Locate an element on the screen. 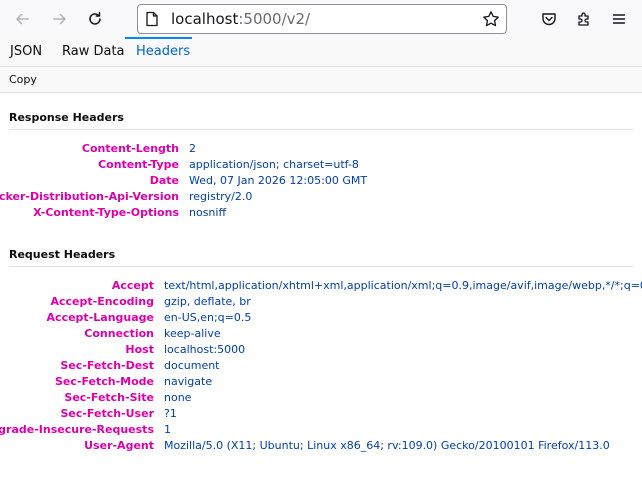 The height and width of the screenshot is (478, 642). forward-button is located at coordinates (60, 19).